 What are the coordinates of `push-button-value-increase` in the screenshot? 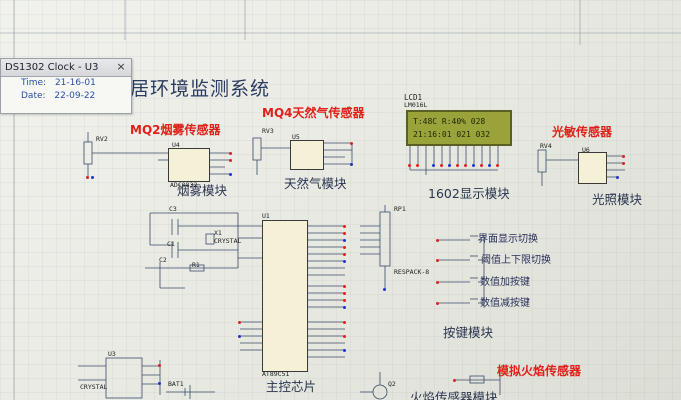 It's located at (473, 280).